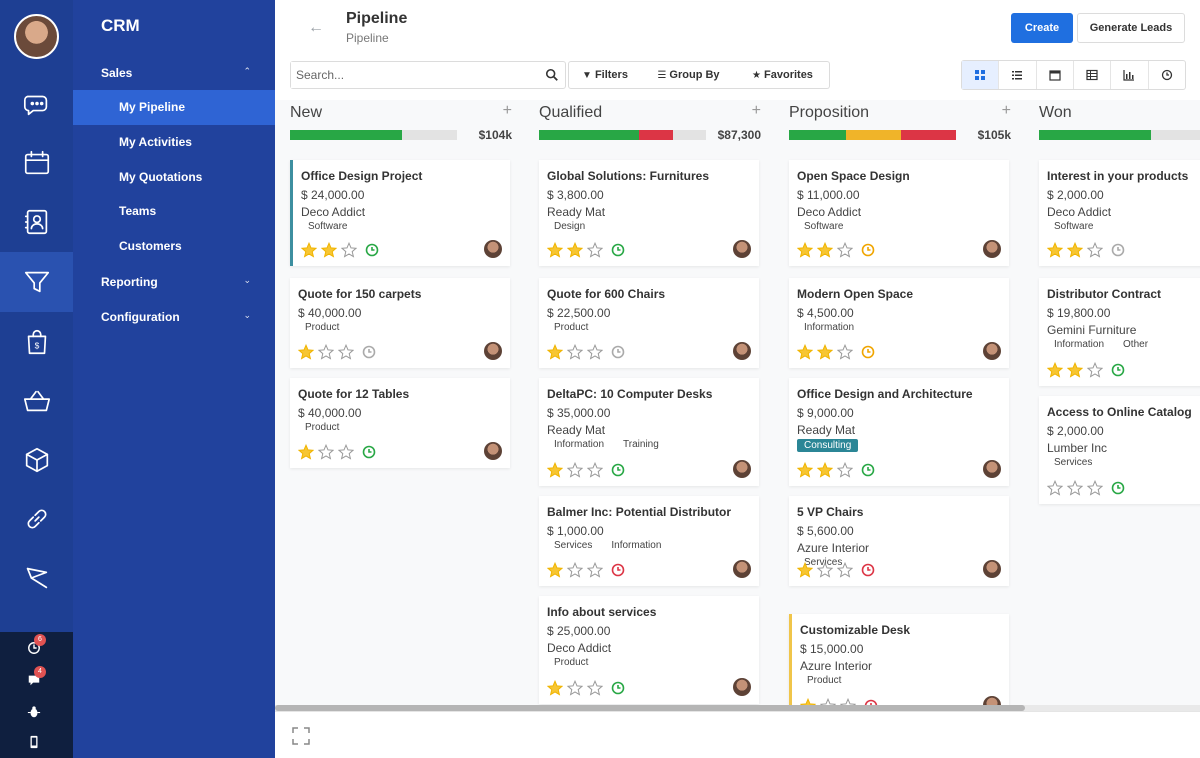  Describe the element at coordinates (36, 401) in the screenshot. I see `pos-basket-icon` at that location.